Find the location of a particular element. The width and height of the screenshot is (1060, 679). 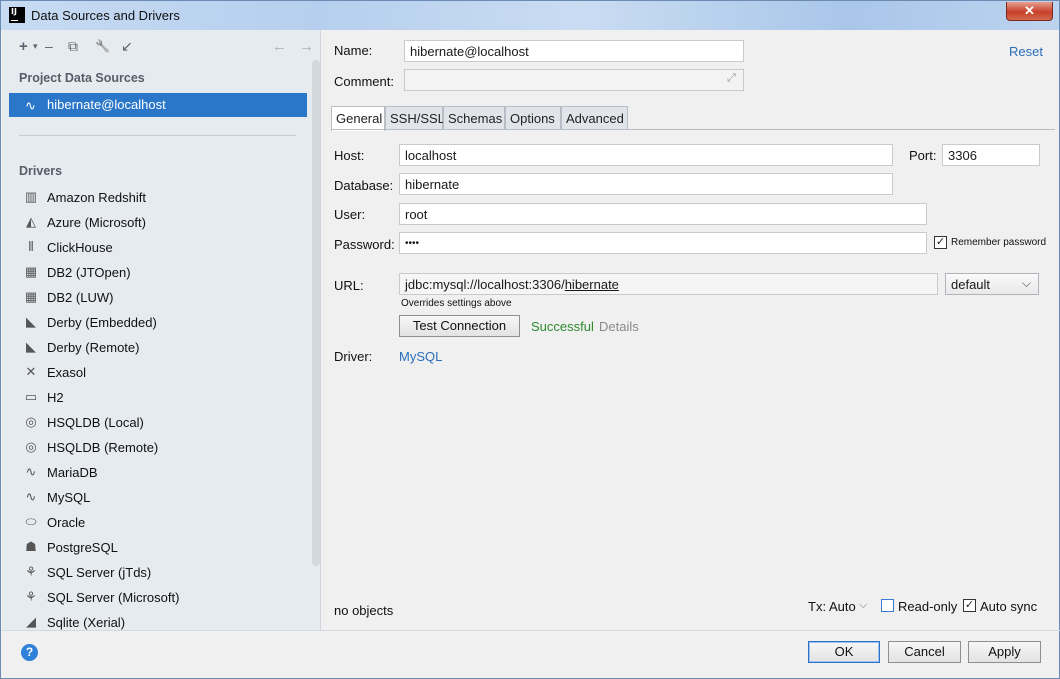

auto-sync-label: Auto sync is located at coordinates (1009, 606).